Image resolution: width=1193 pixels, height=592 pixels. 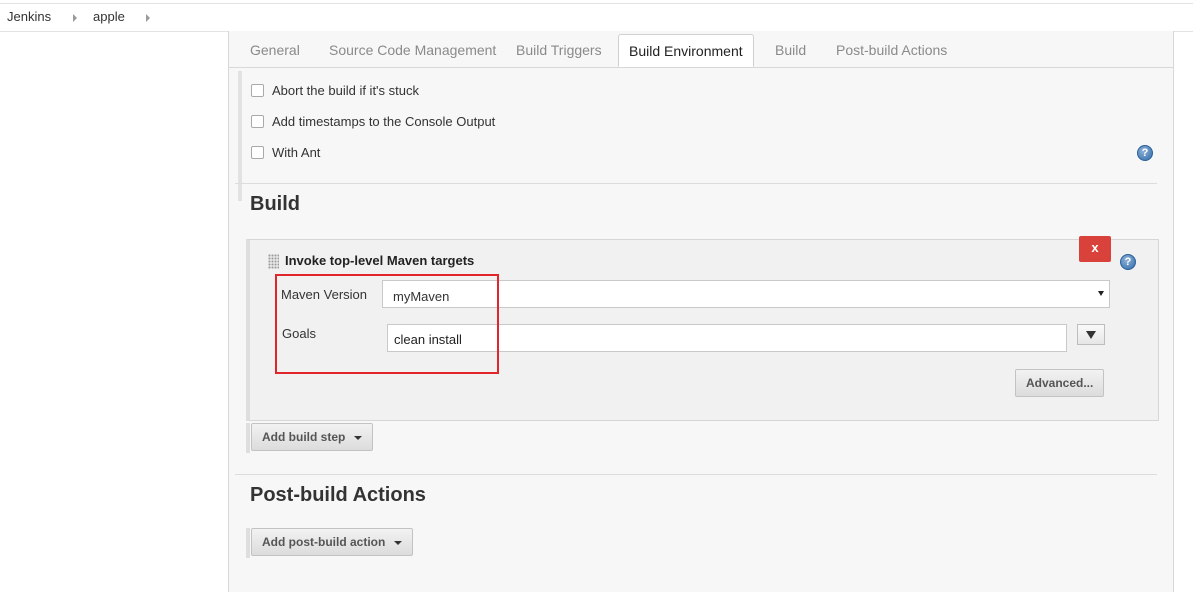 What do you see at coordinates (559, 50) in the screenshot?
I see `tab-build-triggers: Build Triggers` at bounding box center [559, 50].